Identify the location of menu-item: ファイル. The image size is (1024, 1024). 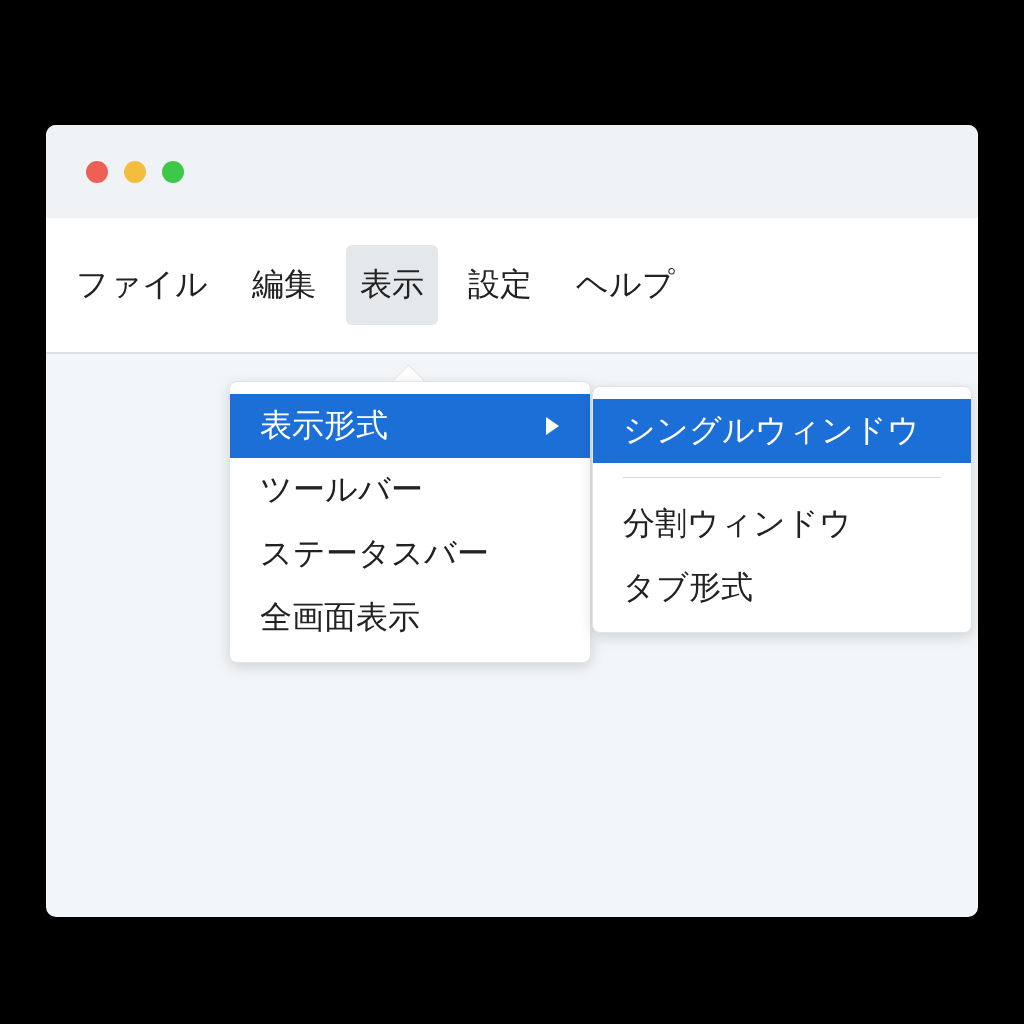
(142, 285).